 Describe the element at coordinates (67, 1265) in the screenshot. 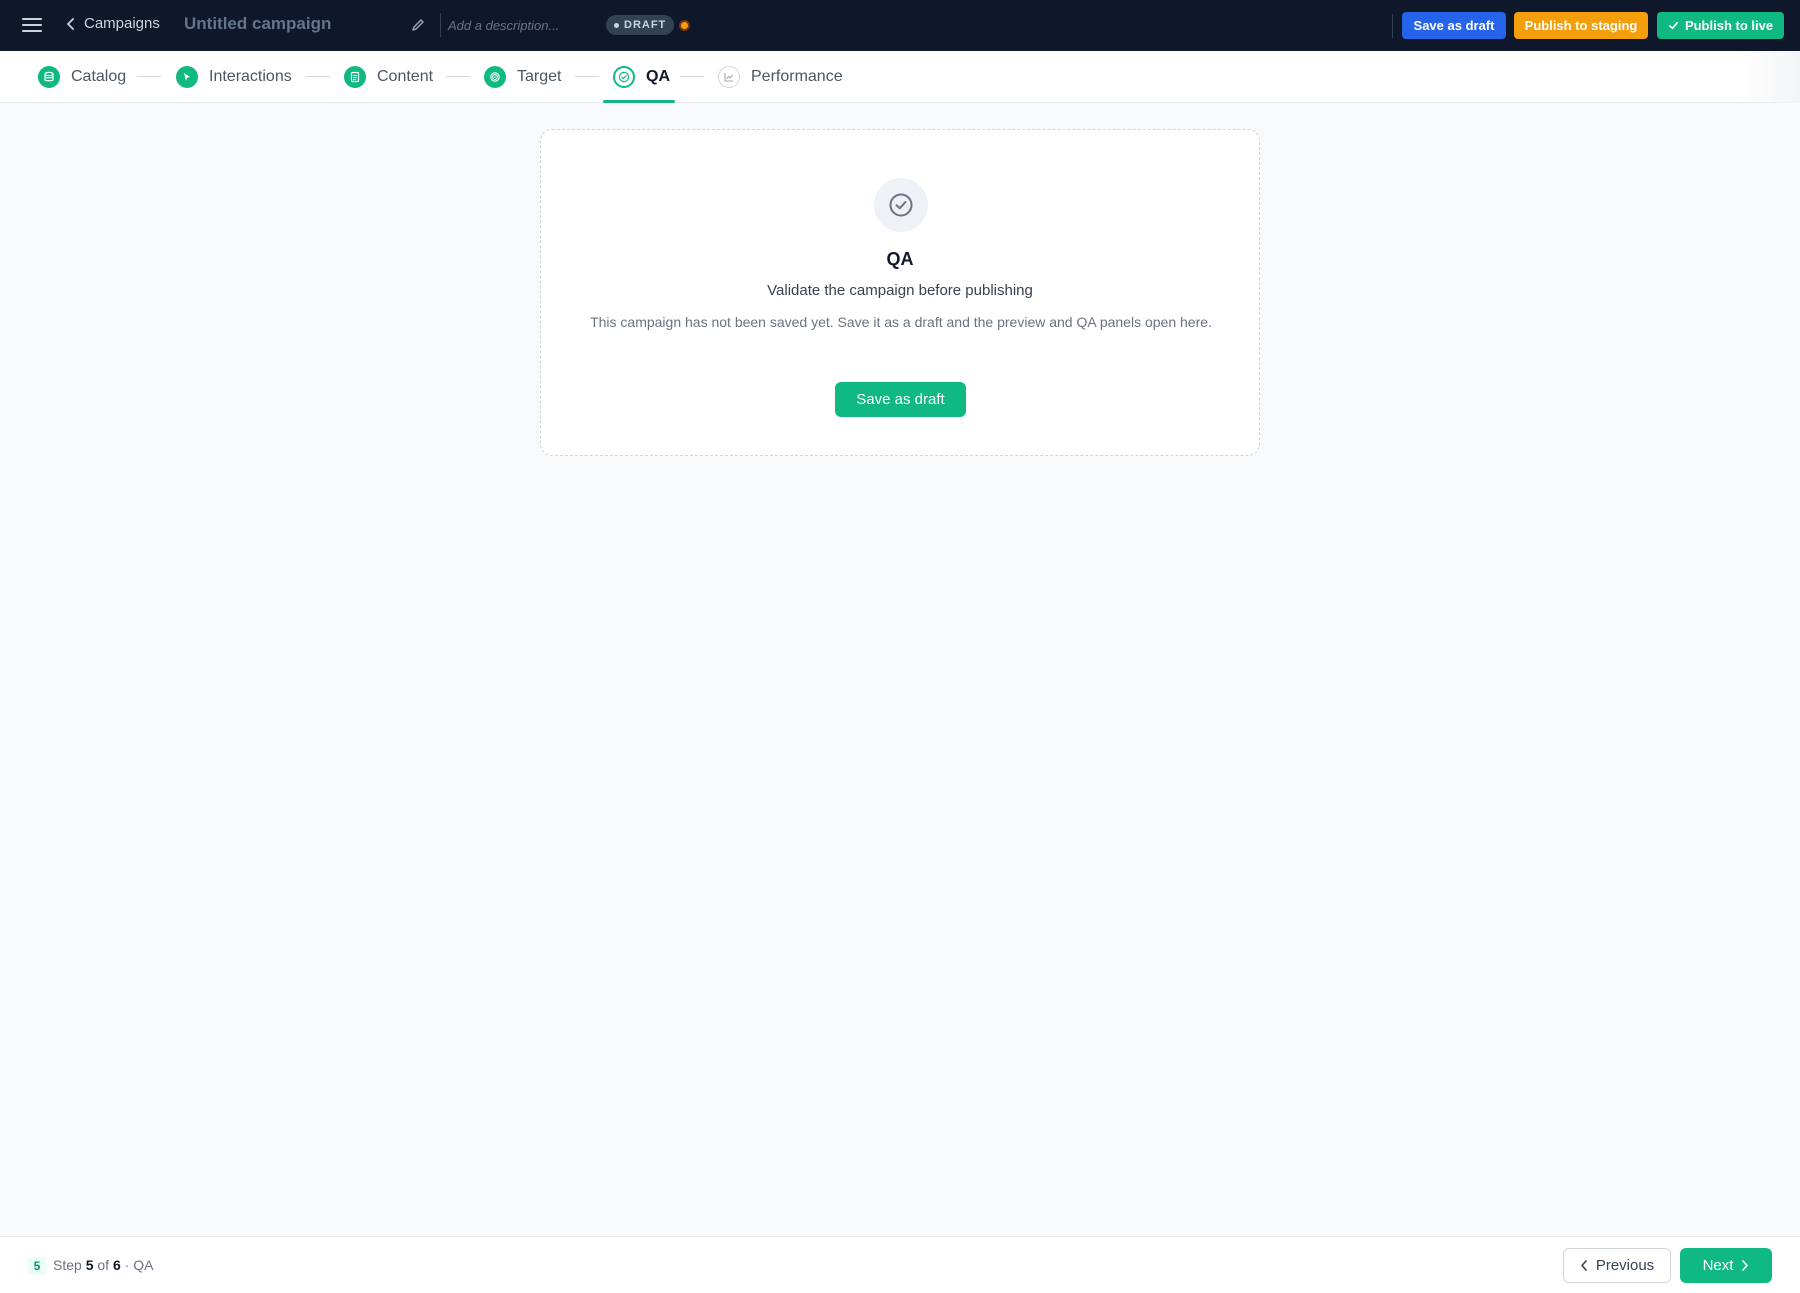

I see `step-word: Step` at that location.